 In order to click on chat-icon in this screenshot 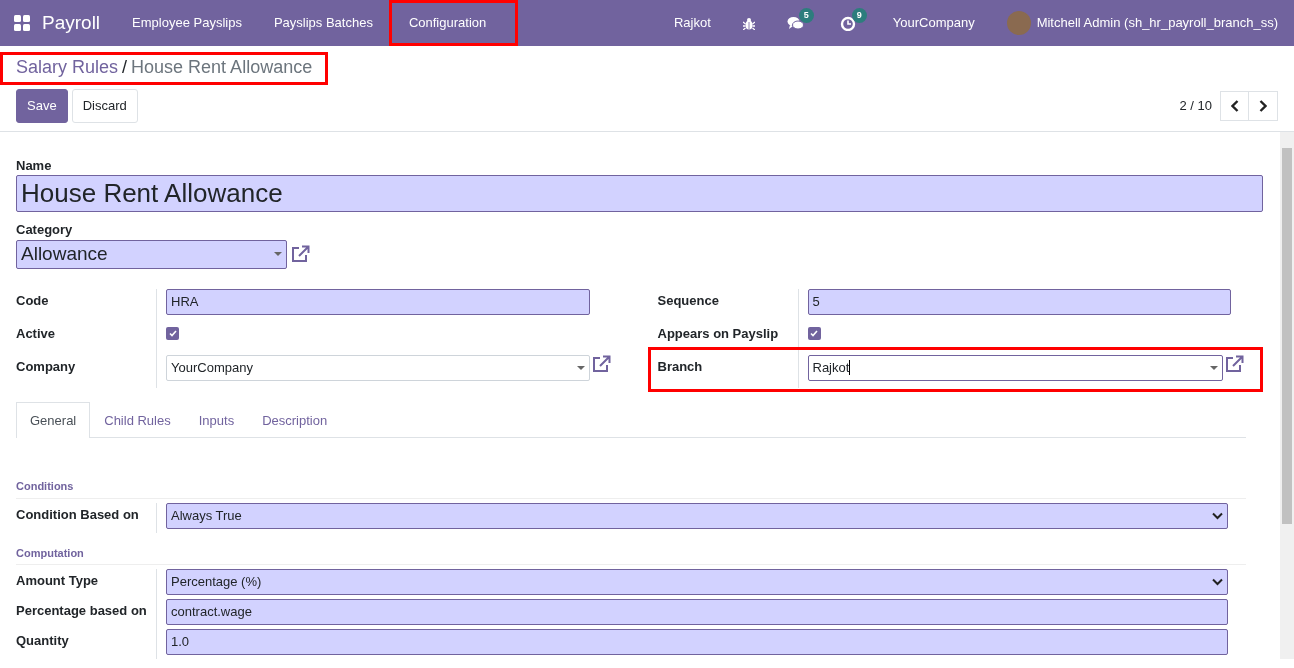, I will do `click(795, 23)`.